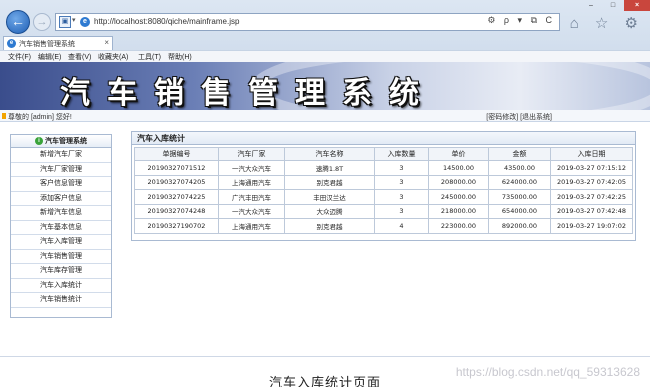 Image resolution: width=650 pixels, height=387 pixels. What do you see at coordinates (61, 213) in the screenshot?
I see `sidebar-item-add-car: 新增汽车信息` at bounding box center [61, 213].